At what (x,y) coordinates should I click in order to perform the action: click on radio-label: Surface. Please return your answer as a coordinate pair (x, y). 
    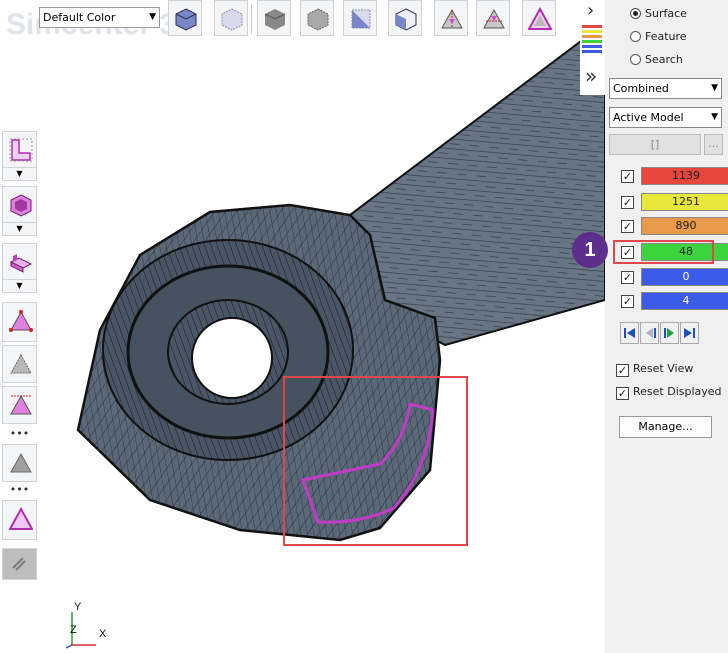
    Looking at the image, I should click on (666, 13).